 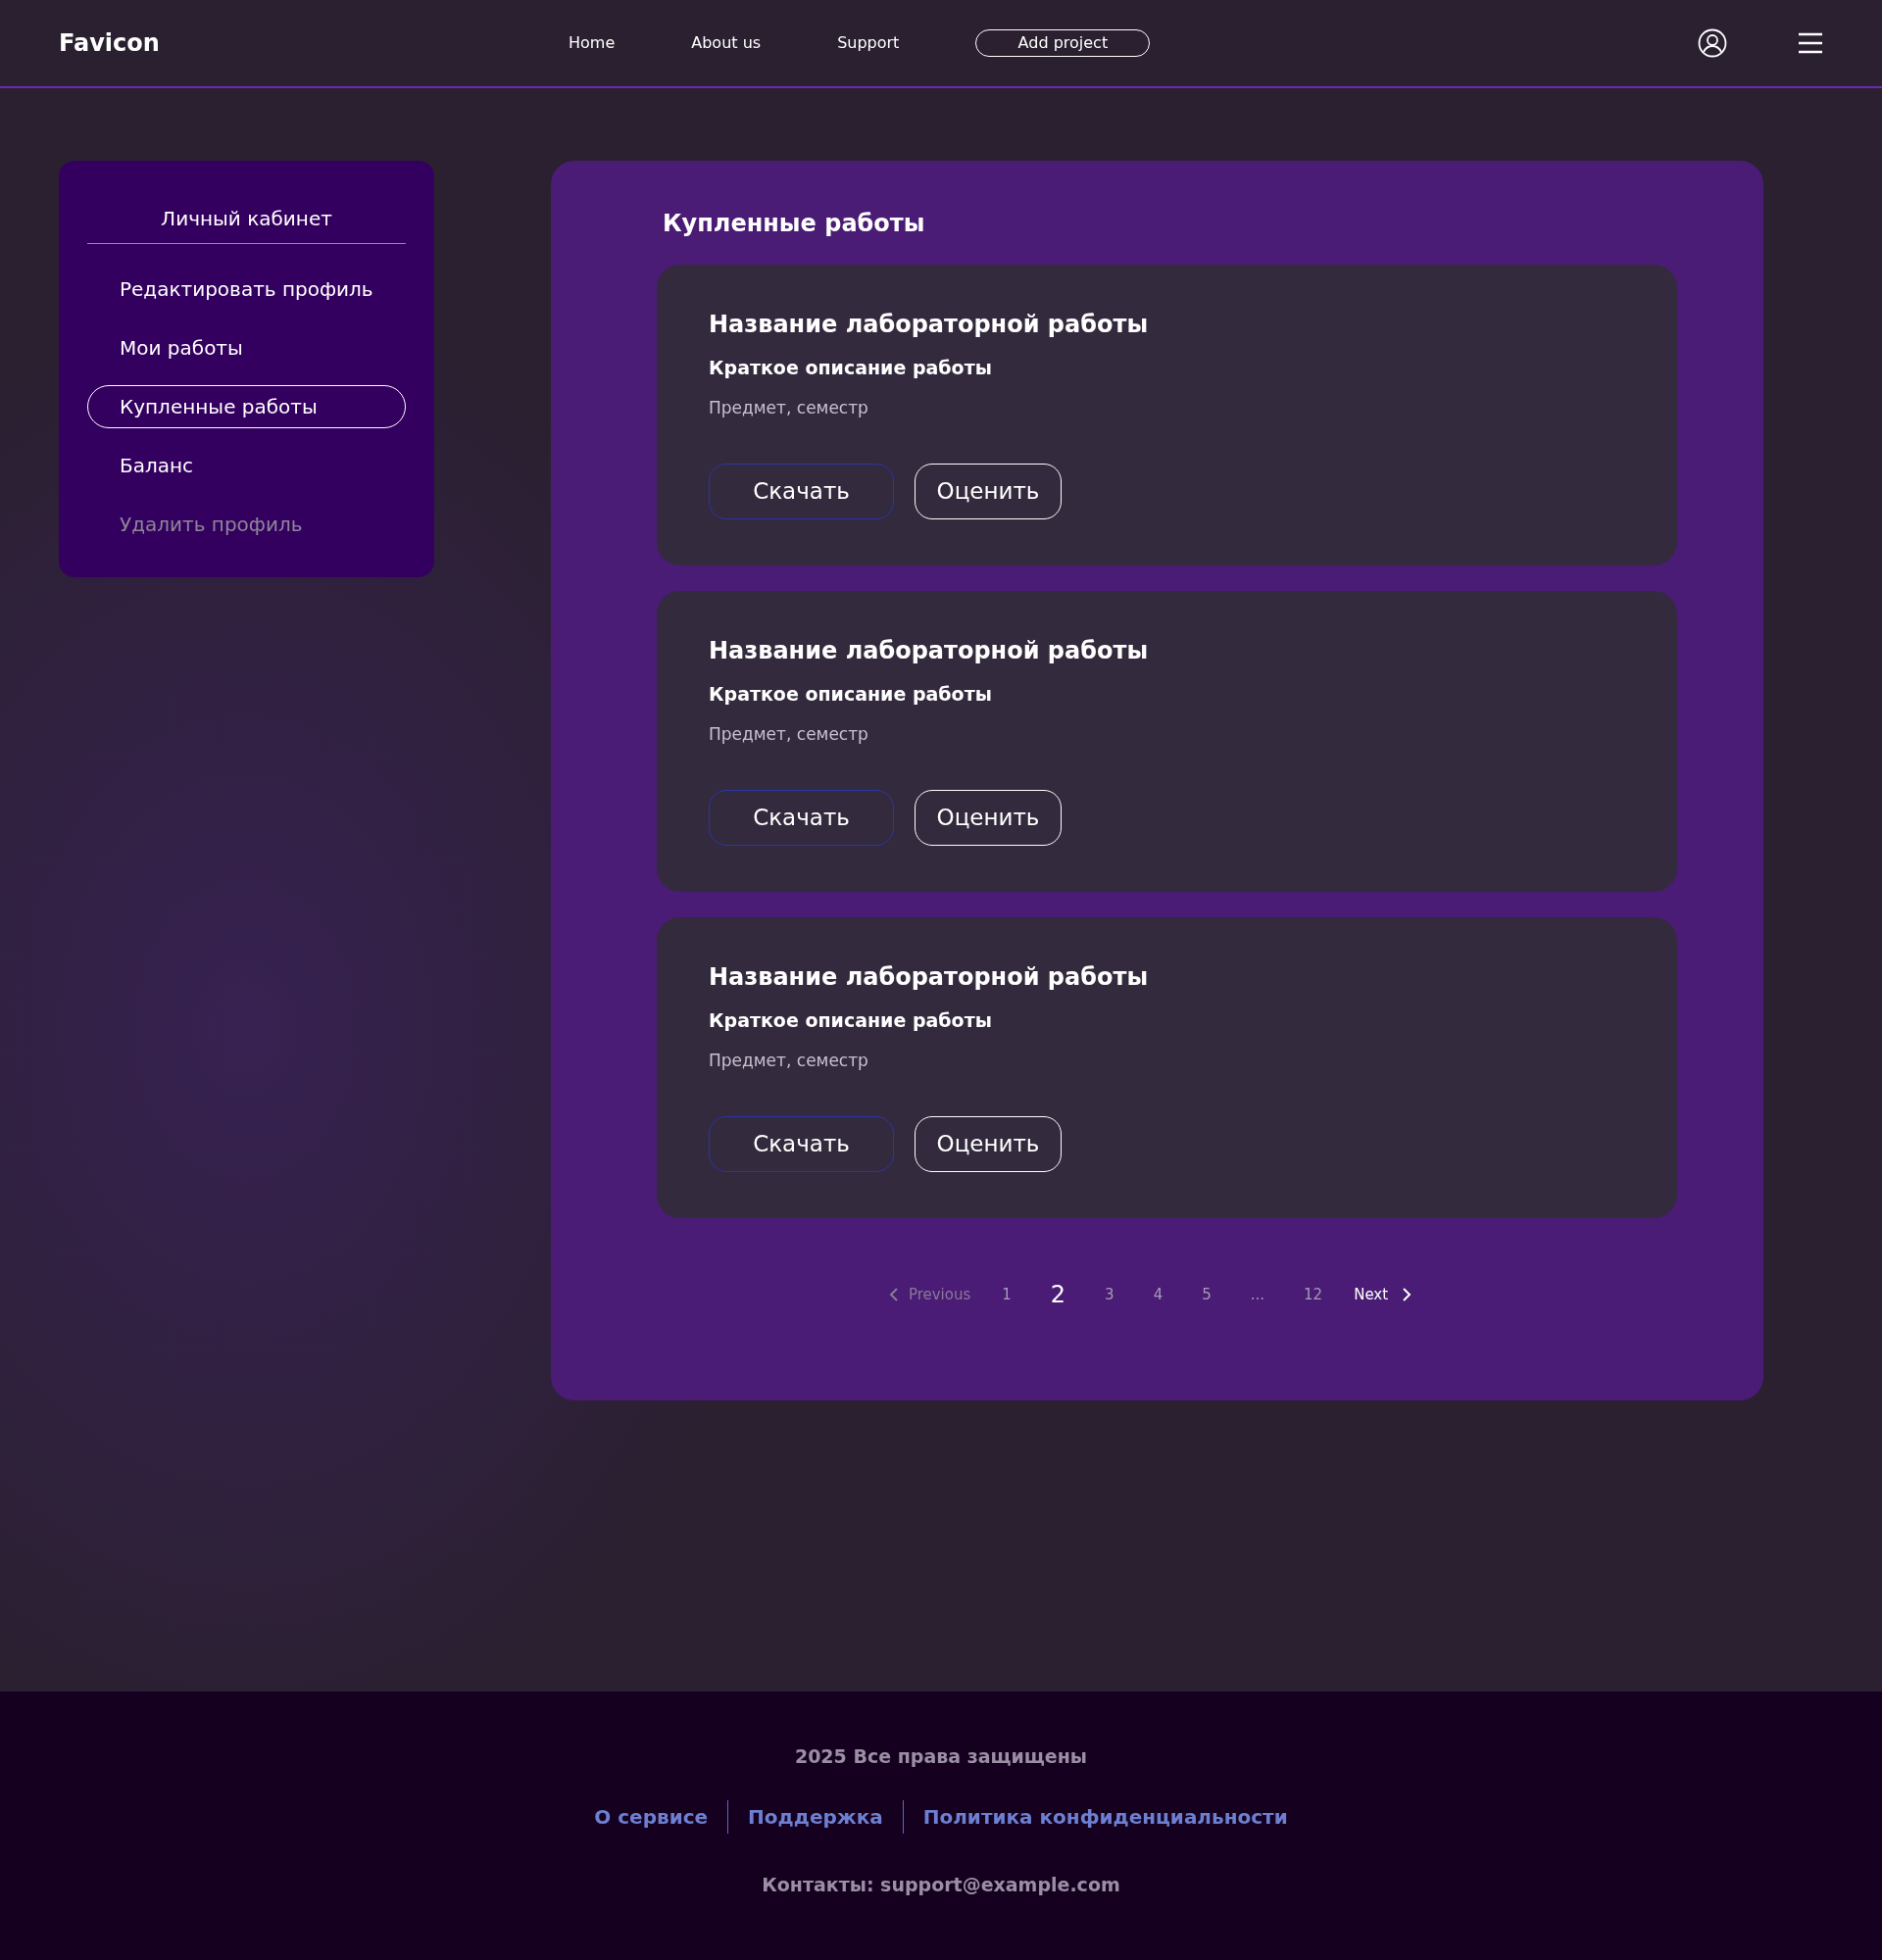 I want to click on sidebar-item: Редактировать профиль, so click(x=247, y=289).